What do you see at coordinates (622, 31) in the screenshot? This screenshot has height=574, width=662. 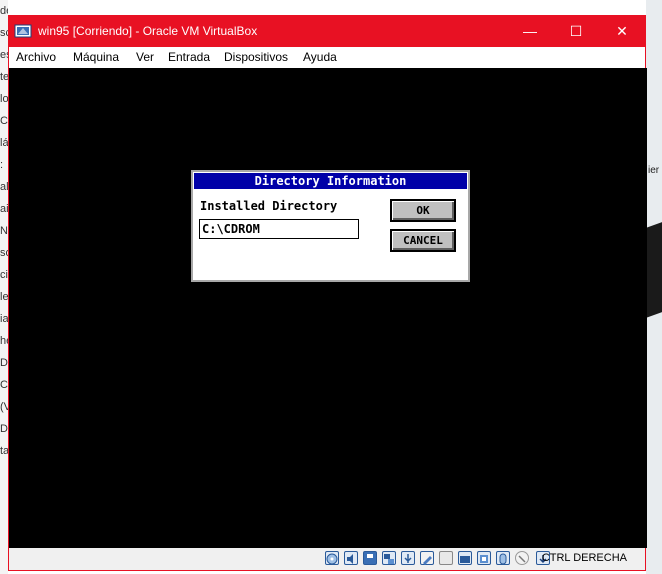 I see `close-button: ✕` at bounding box center [622, 31].